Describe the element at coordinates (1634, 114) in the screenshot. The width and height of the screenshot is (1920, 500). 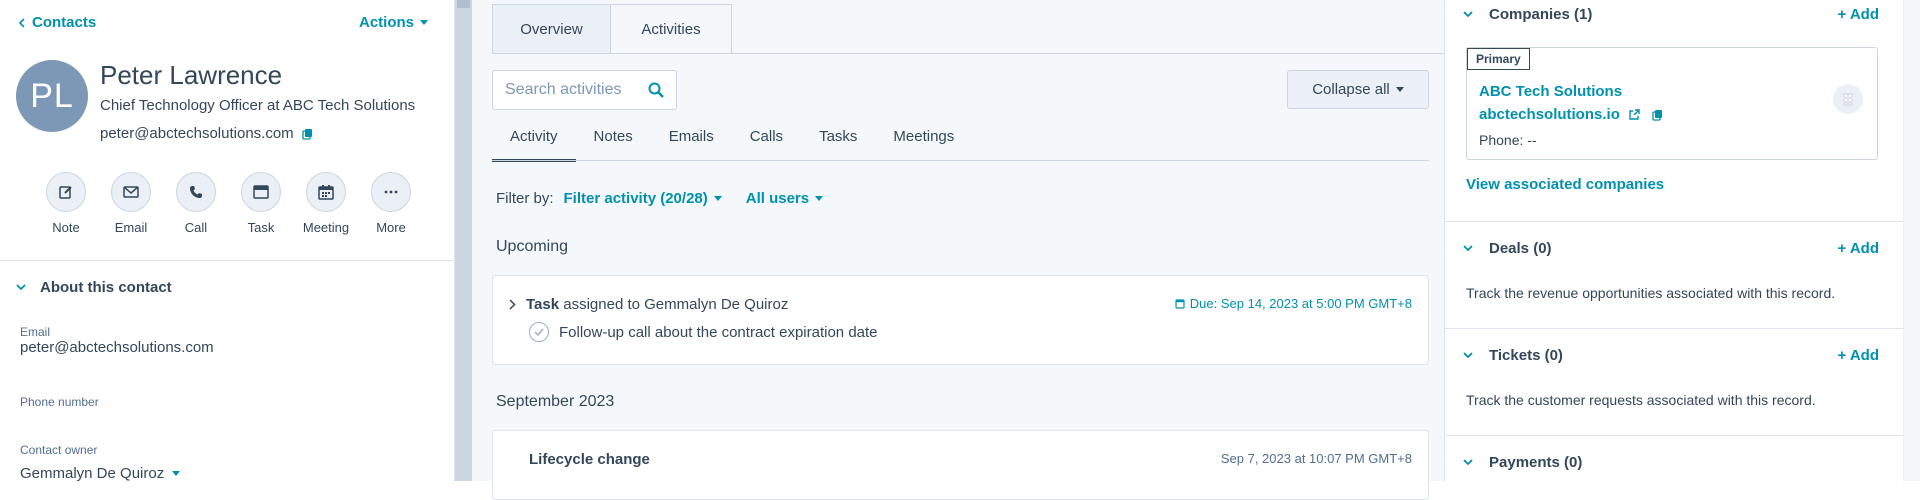
I see `external-link-icon` at that location.